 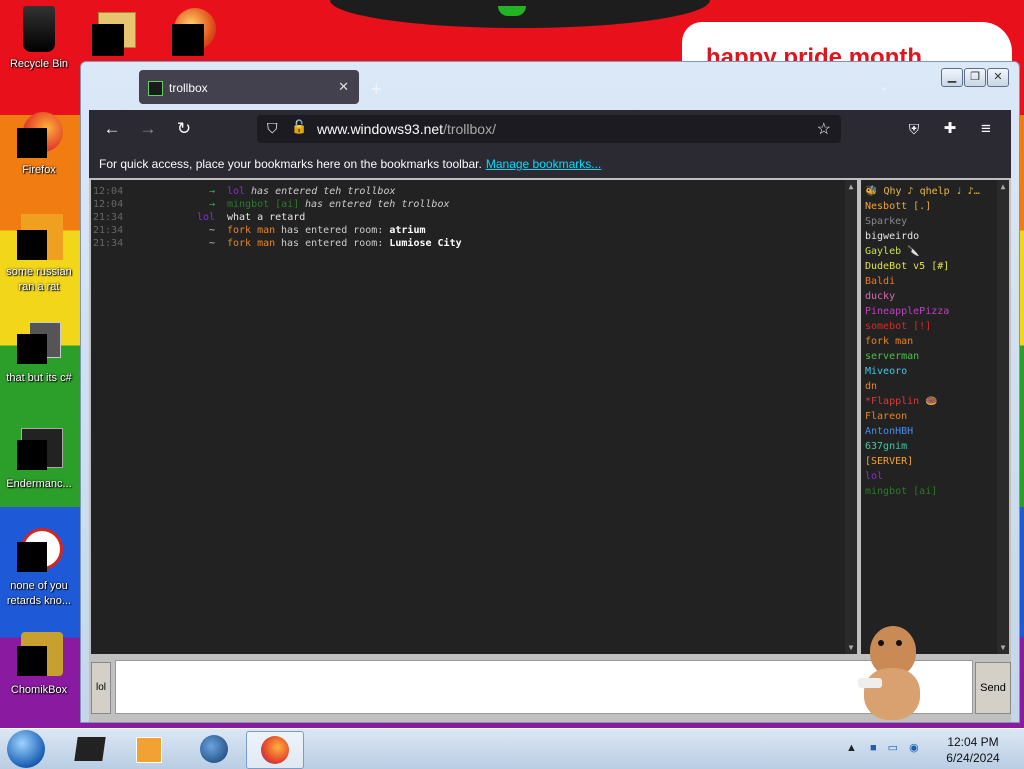 I want to click on clock-date: 6/24/2024, so click(x=973, y=758).